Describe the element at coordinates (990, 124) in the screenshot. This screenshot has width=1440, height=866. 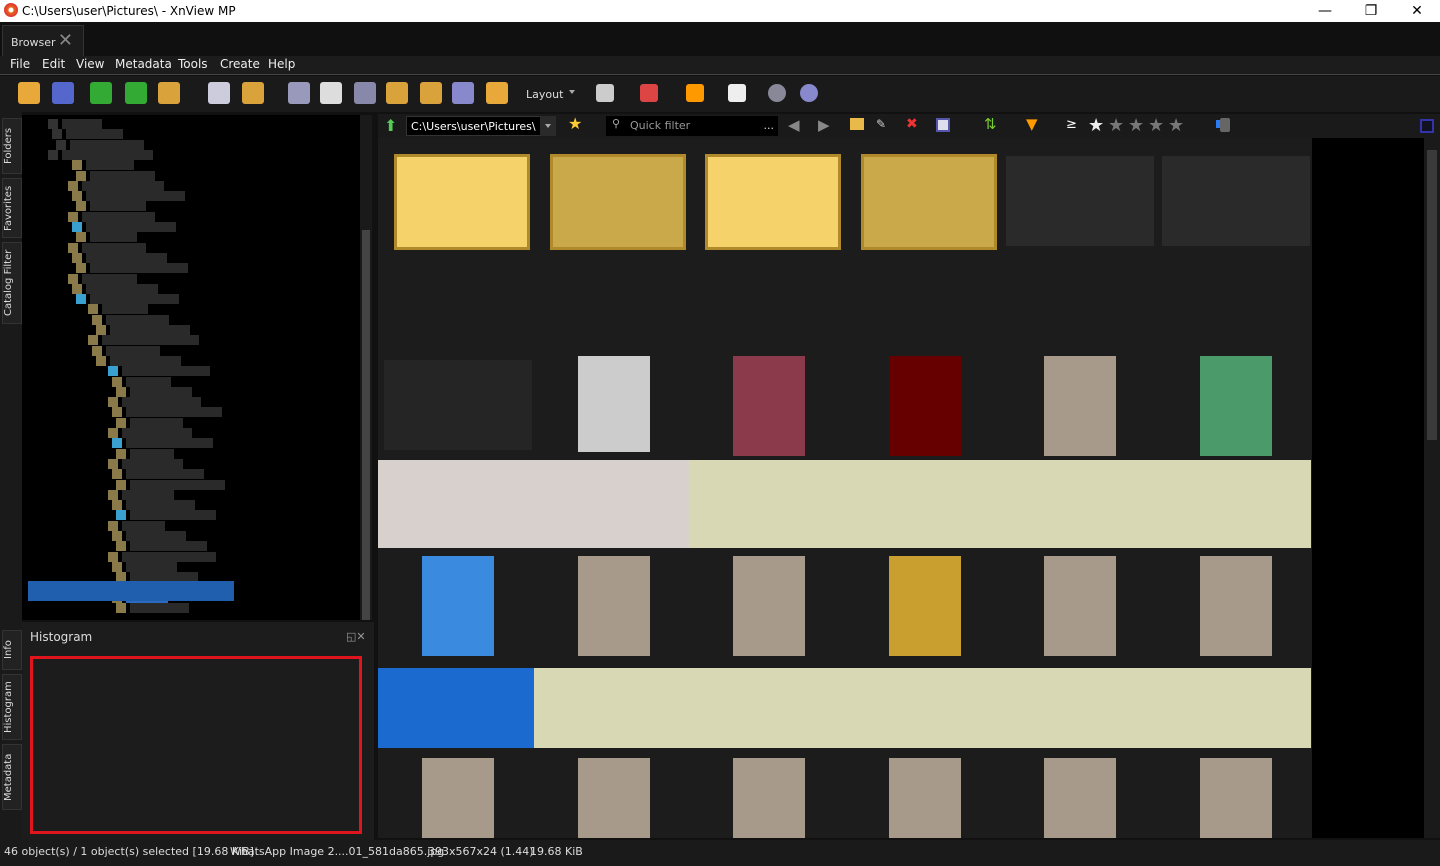
I see `sort-icon: ⇅` at that location.